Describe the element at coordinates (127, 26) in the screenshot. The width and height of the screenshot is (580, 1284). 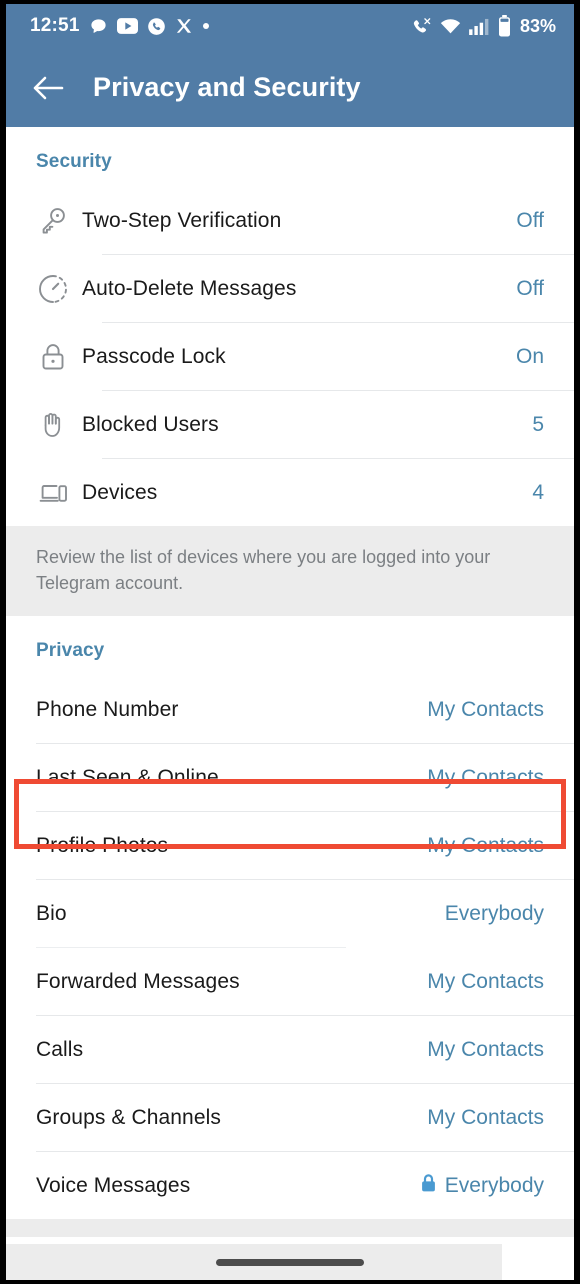
I see `youtube-icon` at that location.